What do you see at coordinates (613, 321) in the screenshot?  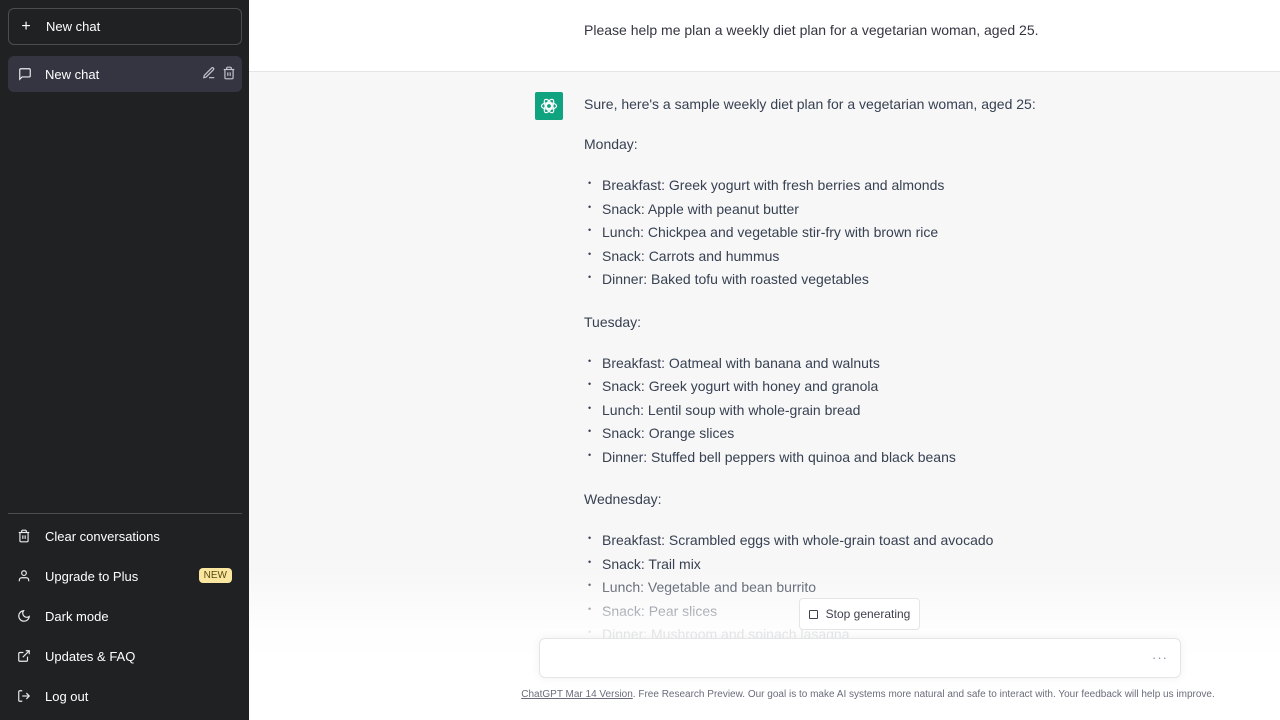 I see `day-heading: Tuesday:` at bounding box center [613, 321].